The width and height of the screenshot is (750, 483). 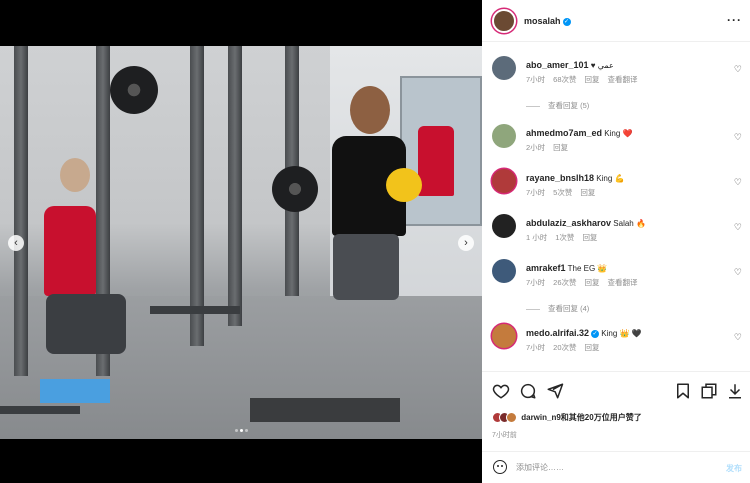 What do you see at coordinates (366, 267) in the screenshot?
I see `photo-player-standing-shorts` at bounding box center [366, 267].